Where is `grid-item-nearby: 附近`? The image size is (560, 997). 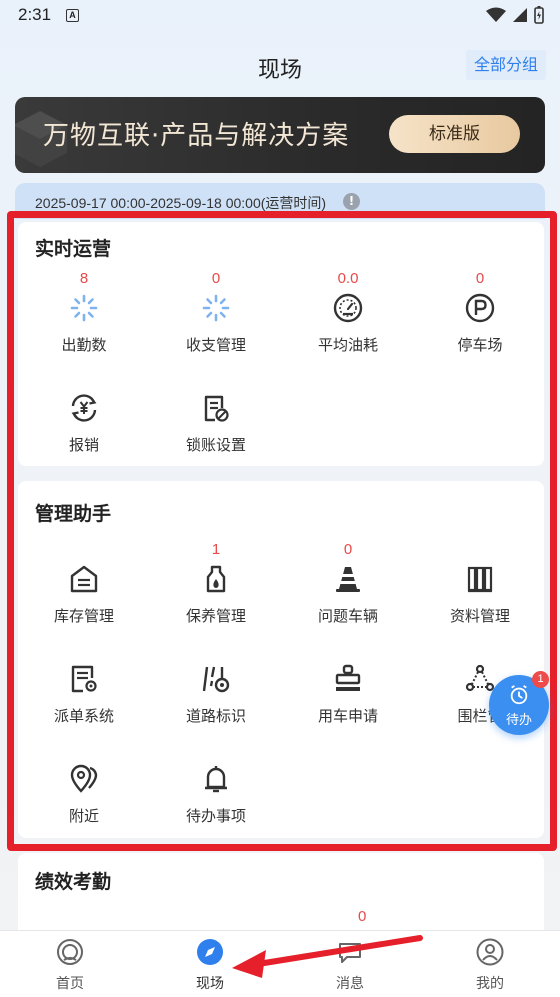
grid-item-nearby: 附近 is located at coordinates (84, 788).